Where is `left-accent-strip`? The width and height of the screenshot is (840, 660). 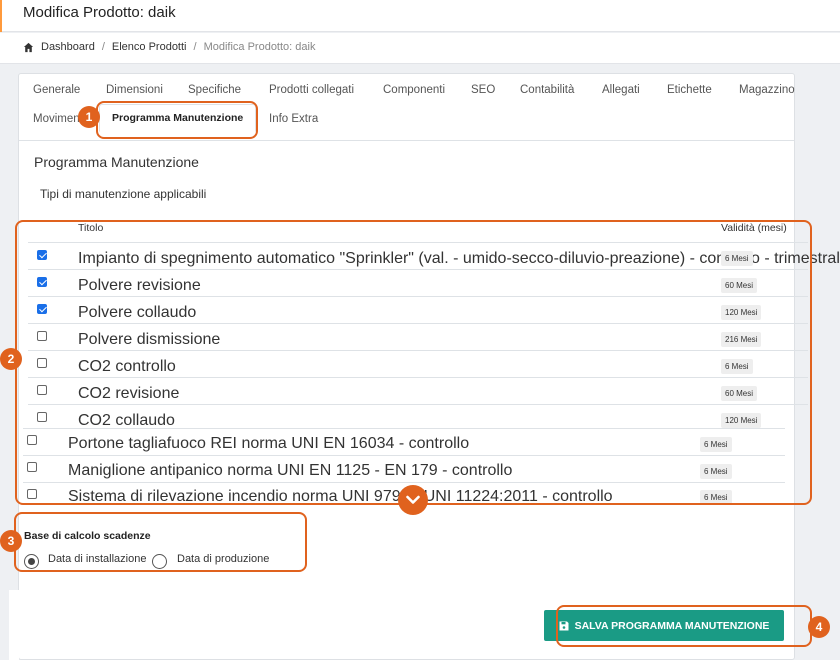
left-accent-strip is located at coordinates (1, 16).